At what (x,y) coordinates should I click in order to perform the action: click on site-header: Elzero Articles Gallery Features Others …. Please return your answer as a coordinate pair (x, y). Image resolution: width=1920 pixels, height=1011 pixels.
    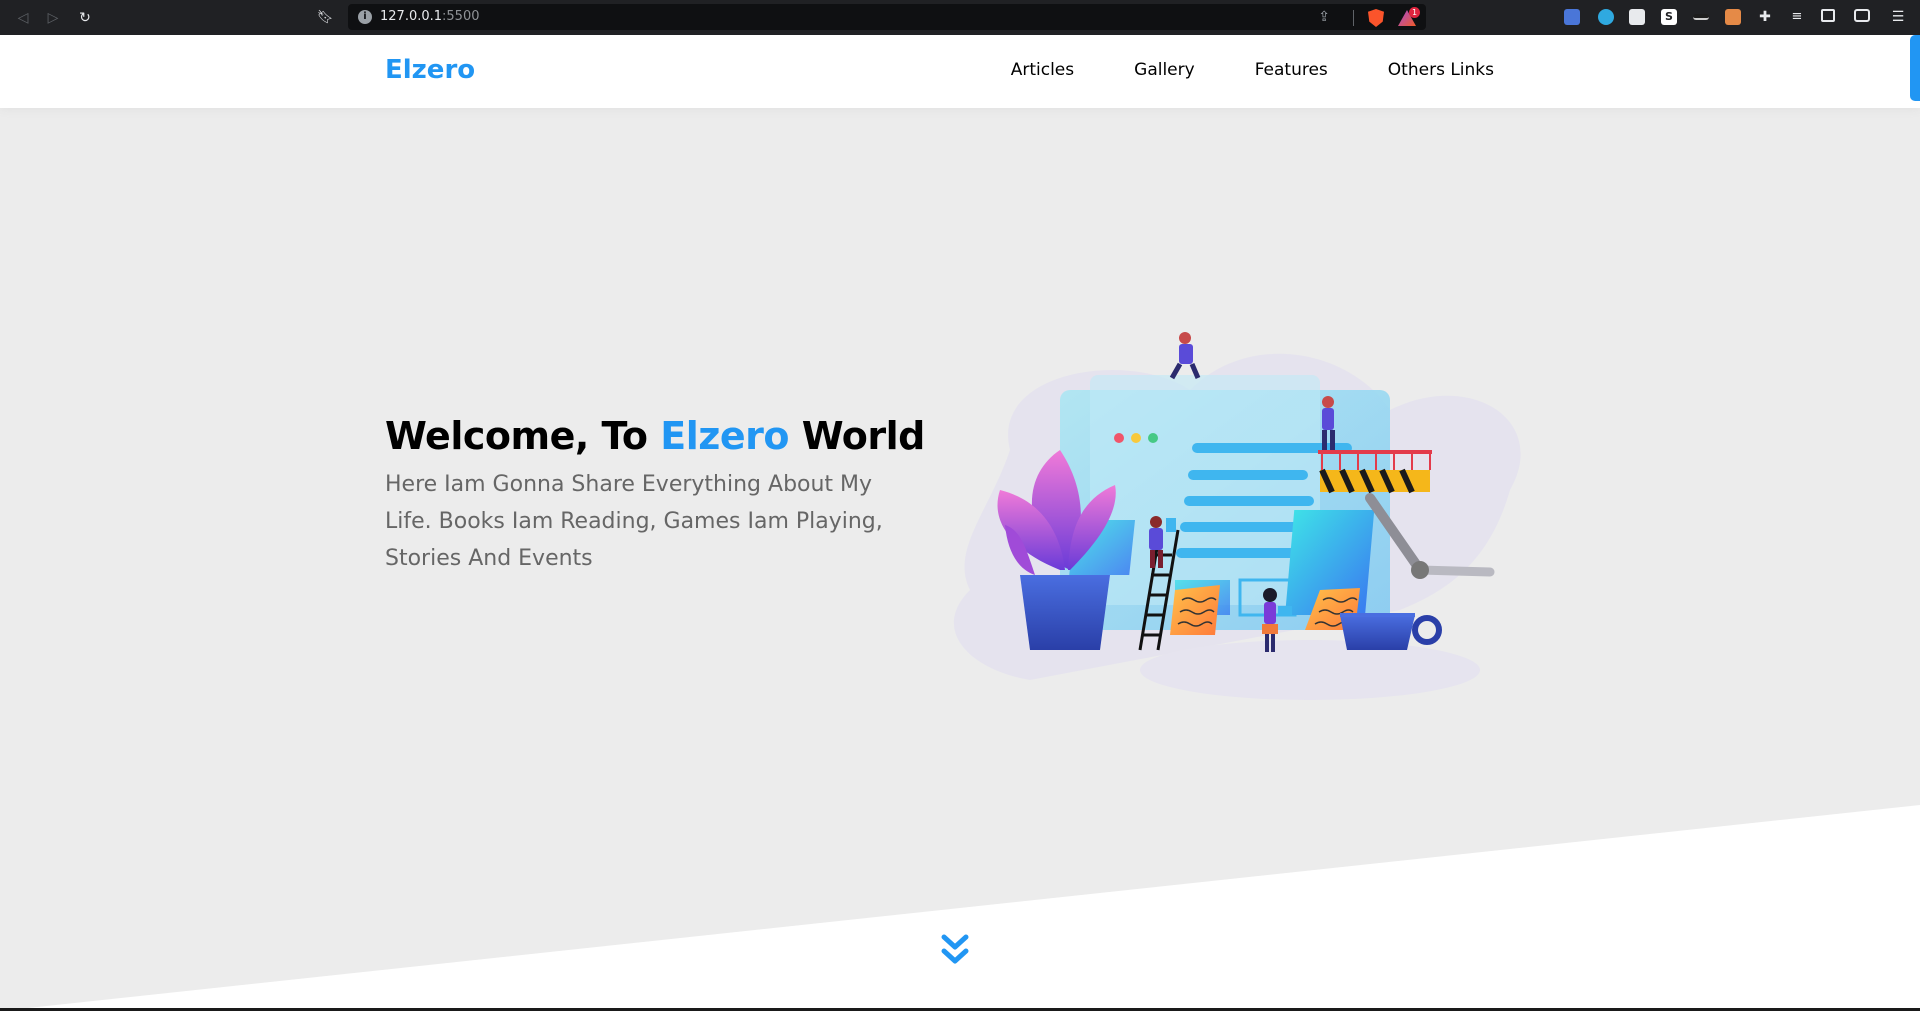
    Looking at the image, I should click on (960, 71).